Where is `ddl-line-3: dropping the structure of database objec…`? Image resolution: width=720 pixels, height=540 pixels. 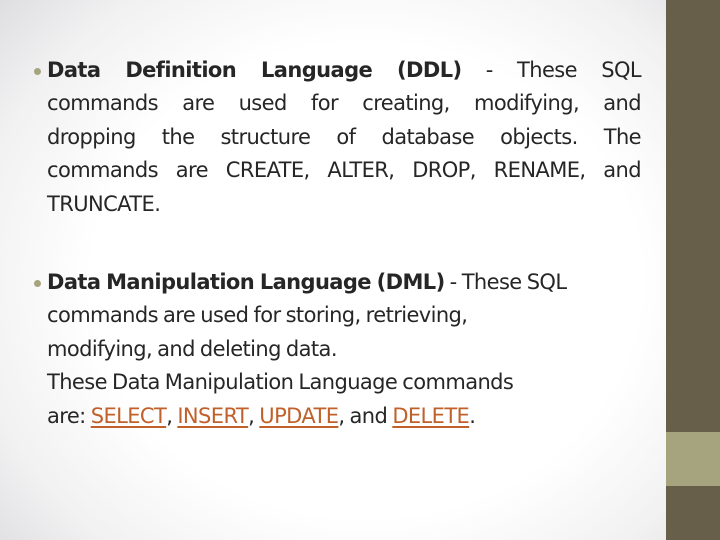 ddl-line-3: dropping the structure of database objec… is located at coordinates (344, 136).